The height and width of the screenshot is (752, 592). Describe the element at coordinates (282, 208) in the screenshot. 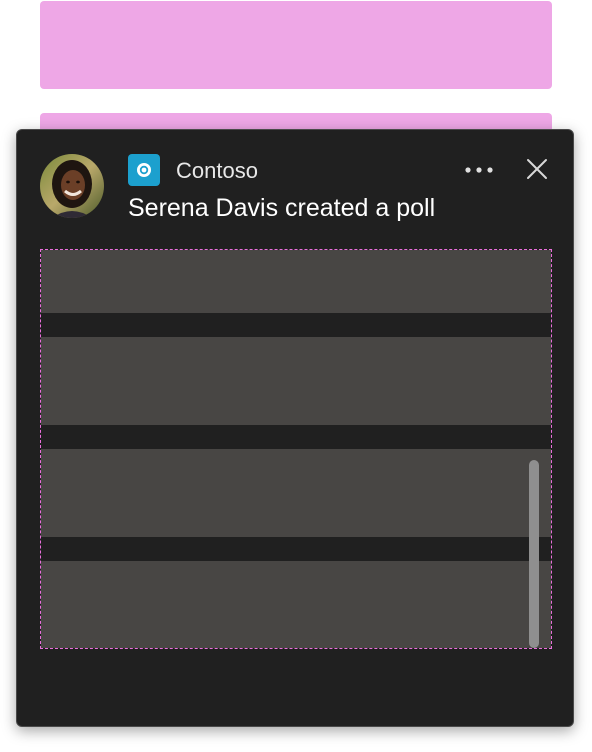

I see `notification-title: Serena Davis created a poll` at that location.